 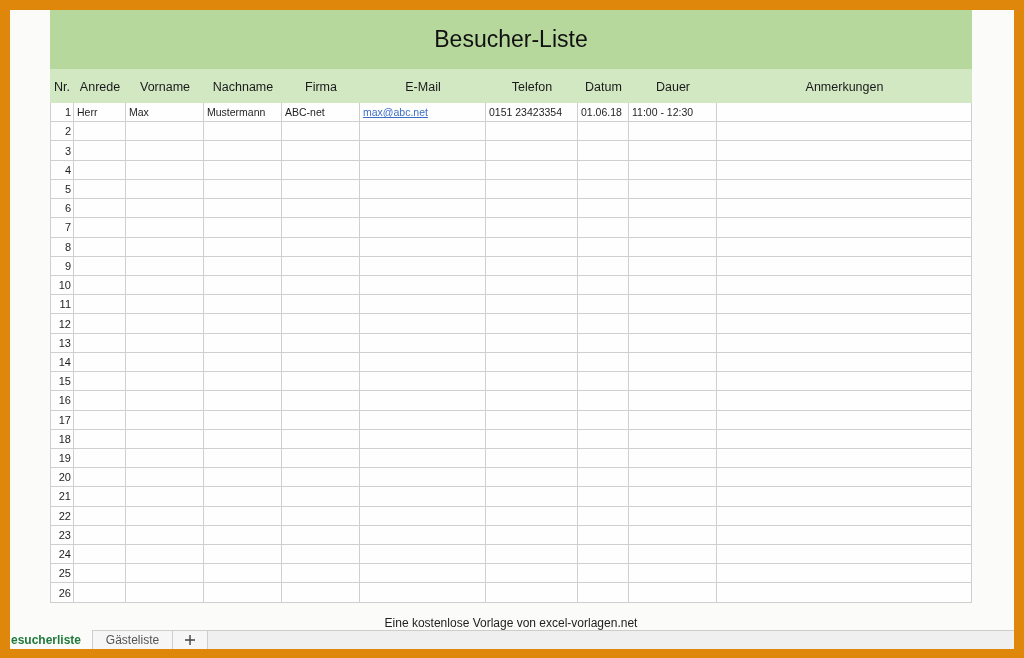 I want to click on row-number: 2, so click(x=62, y=132).